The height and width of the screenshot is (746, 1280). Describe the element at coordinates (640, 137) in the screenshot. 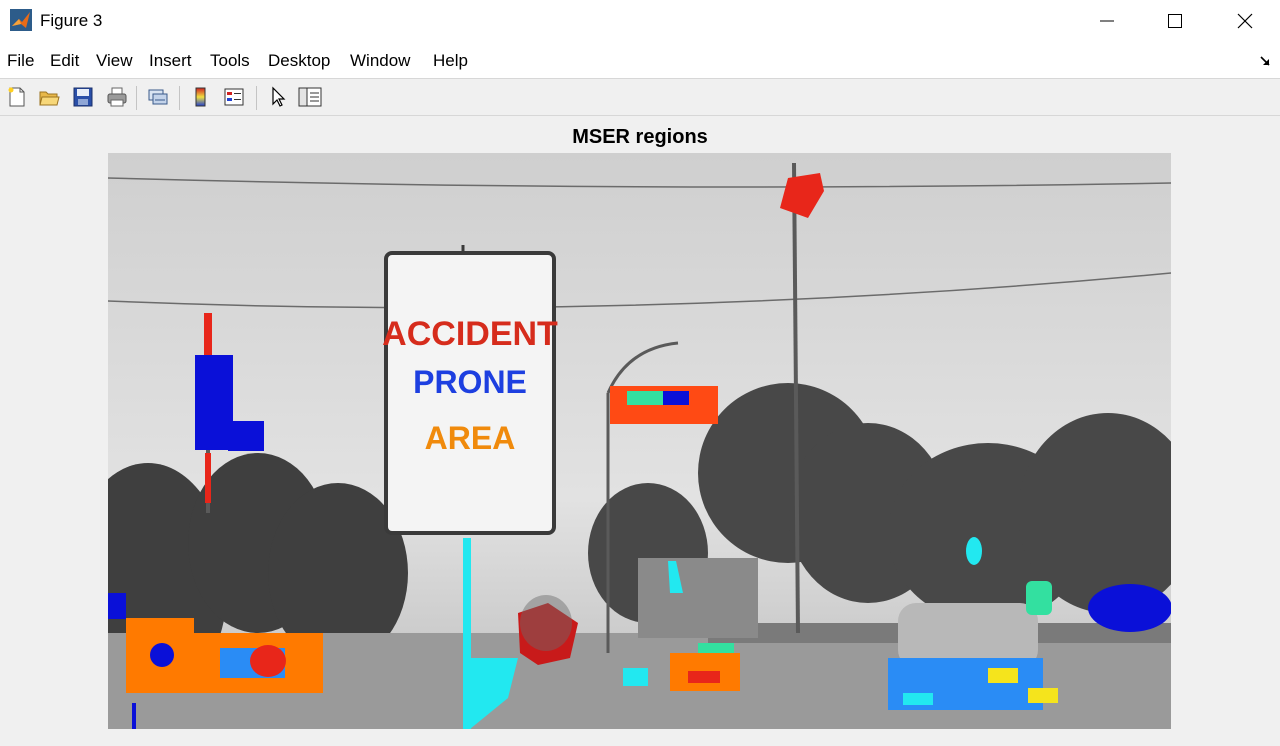

I see `plot-title: MSER regions` at that location.